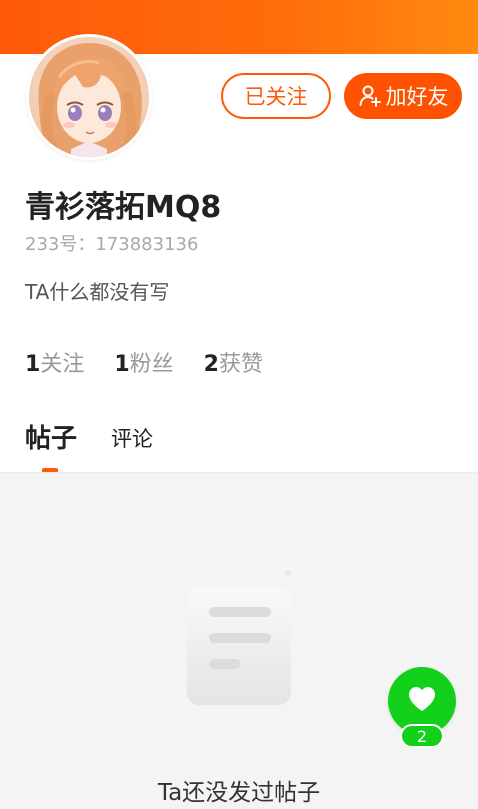 The image size is (478, 809). What do you see at coordinates (370, 96) in the screenshot?
I see `add-user-icon` at bounding box center [370, 96].